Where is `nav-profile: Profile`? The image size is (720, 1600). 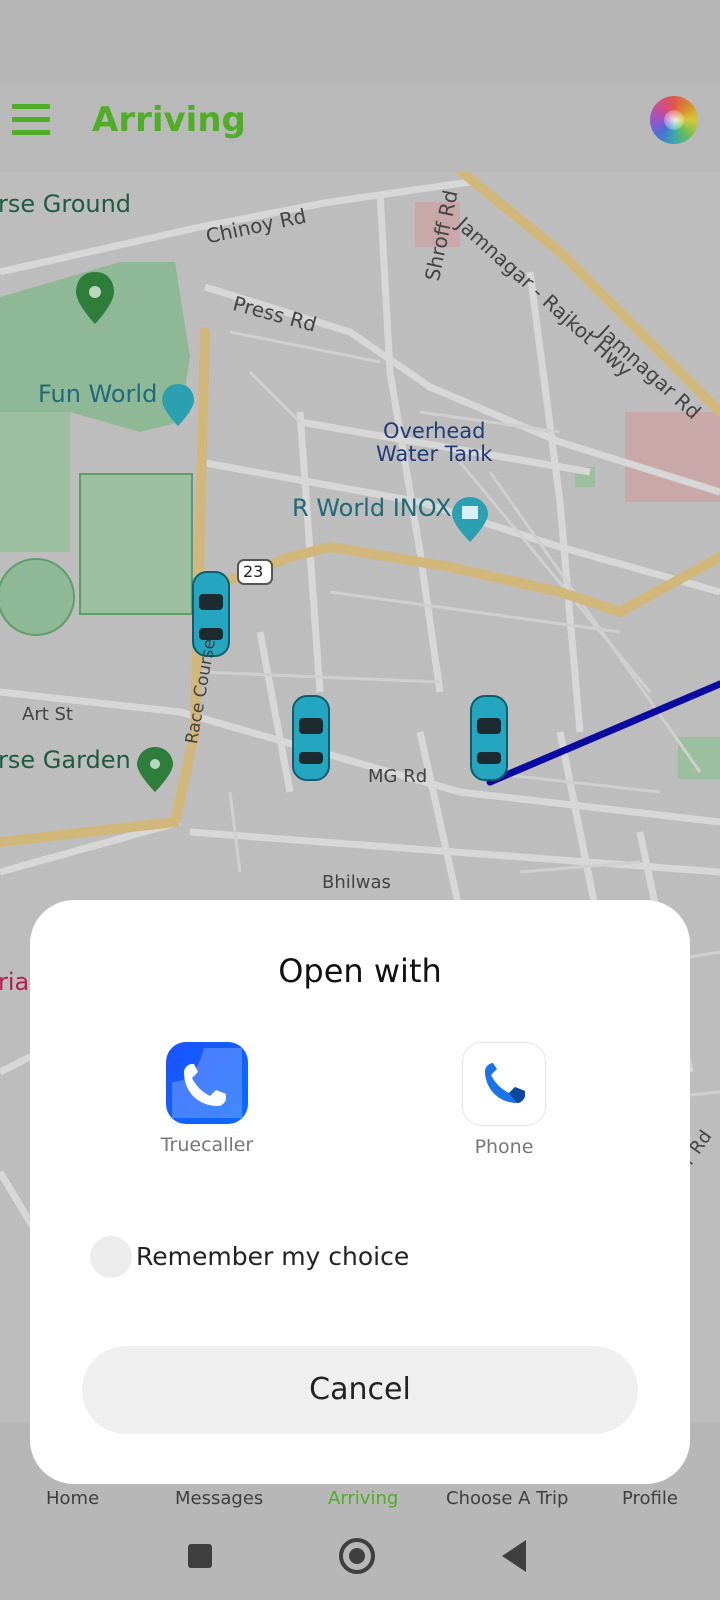 nav-profile: Profile is located at coordinates (650, 1498).